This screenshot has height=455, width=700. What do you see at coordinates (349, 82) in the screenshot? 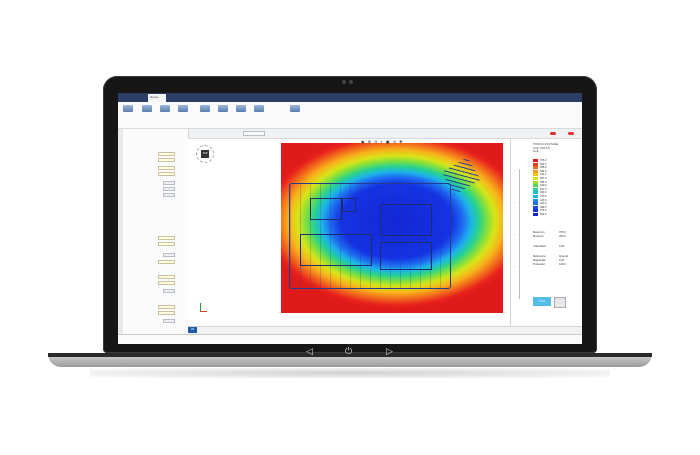
I see `webcam` at bounding box center [349, 82].